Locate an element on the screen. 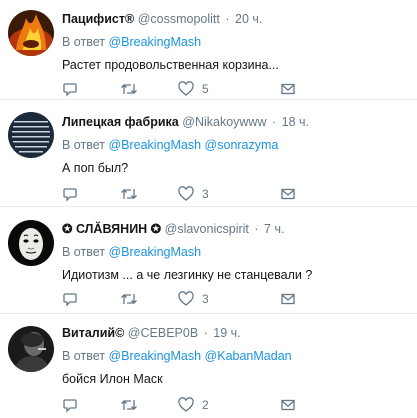  tweet-text: А поп был? is located at coordinates (95, 168).